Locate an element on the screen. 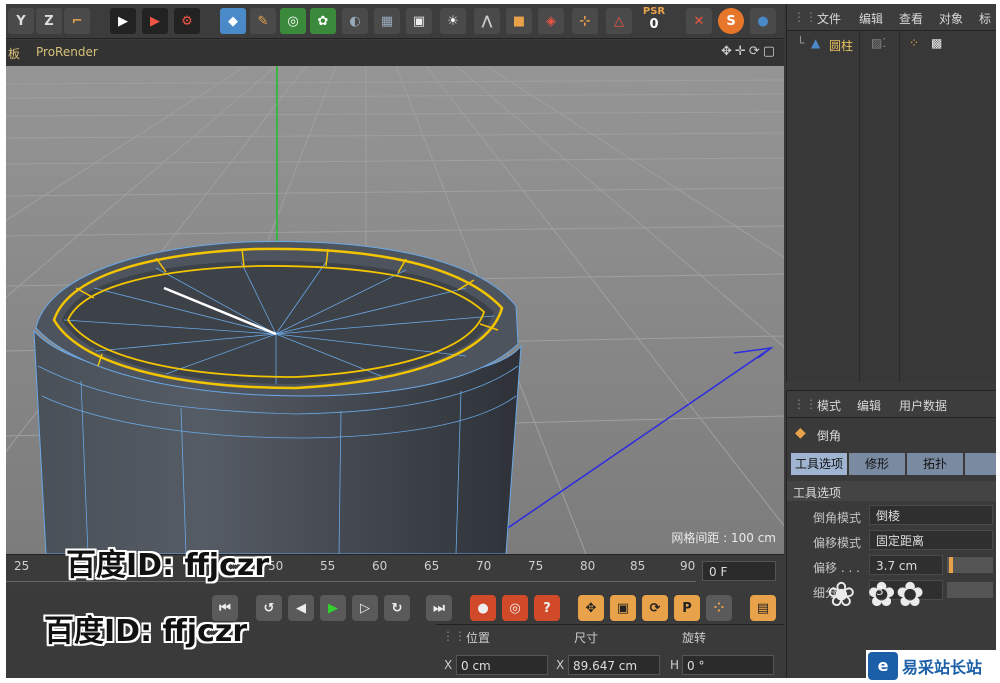  tag-phong-icon: ⁘ is located at coordinates (914, 43).